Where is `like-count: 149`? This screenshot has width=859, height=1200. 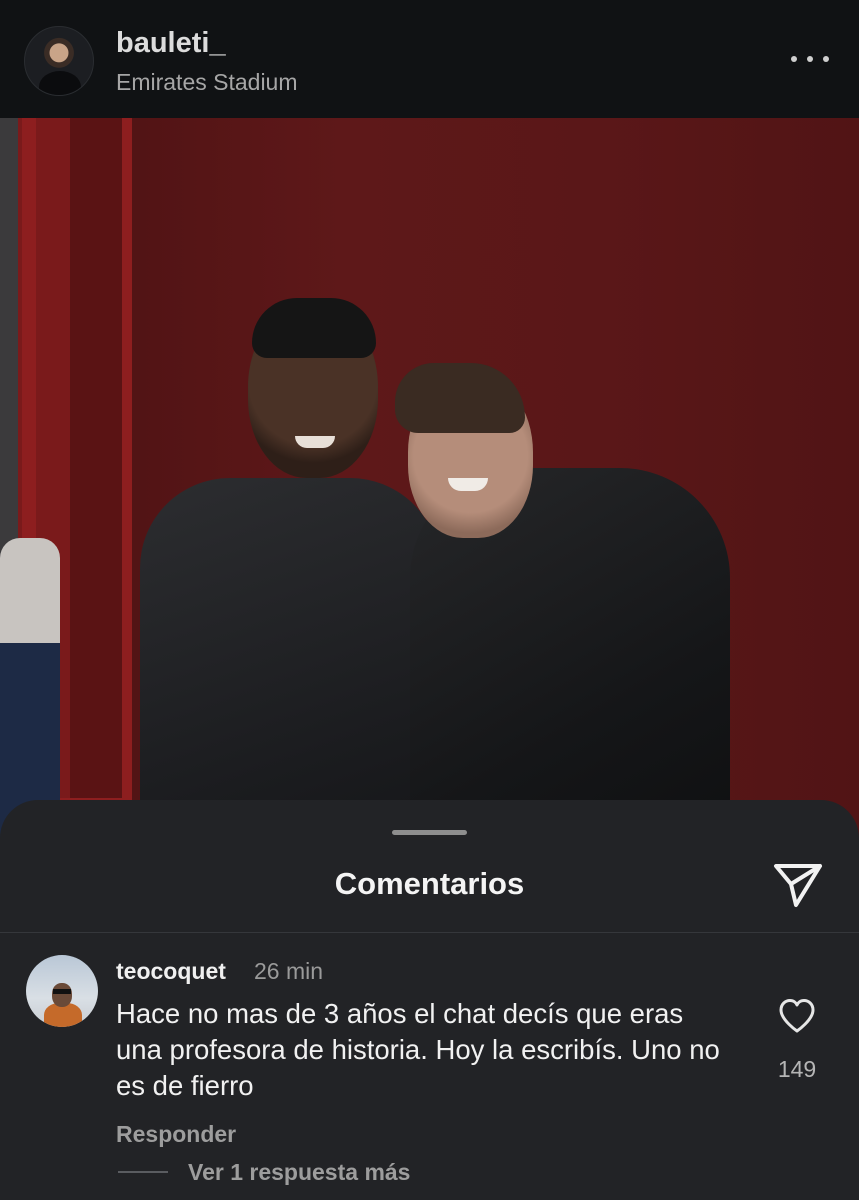 like-count: 149 is located at coordinates (797, 1069).